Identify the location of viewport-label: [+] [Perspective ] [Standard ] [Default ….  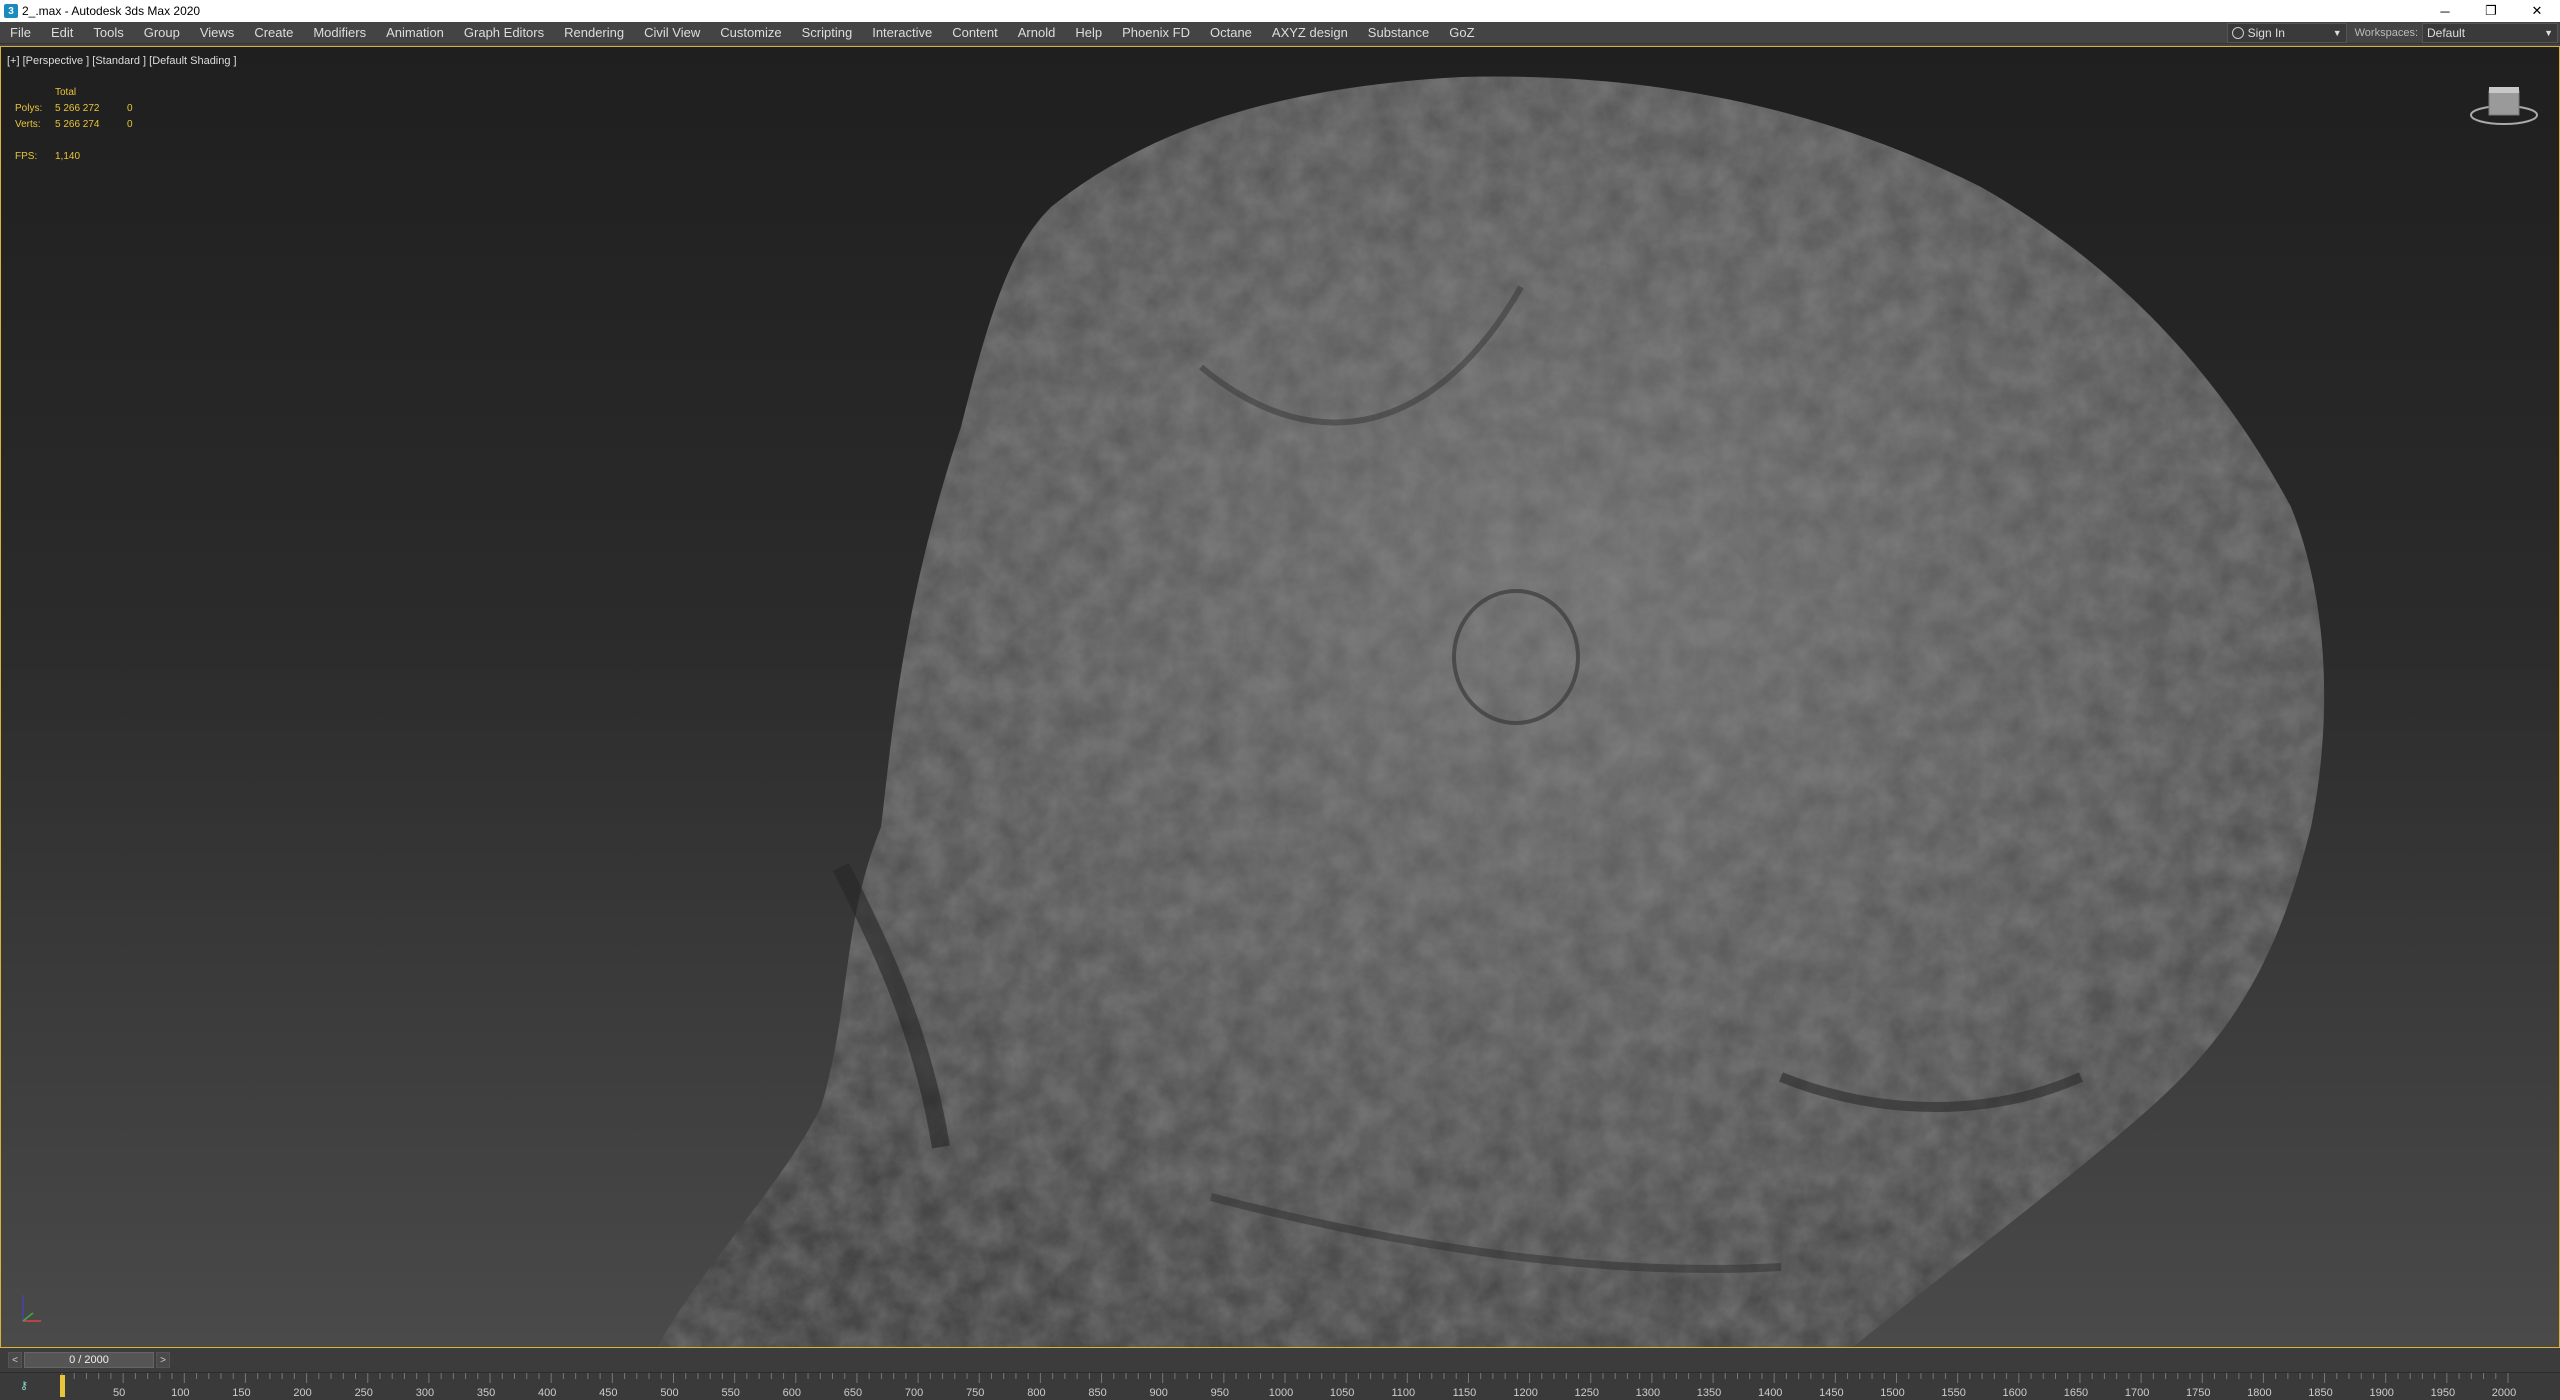
(122, 61).